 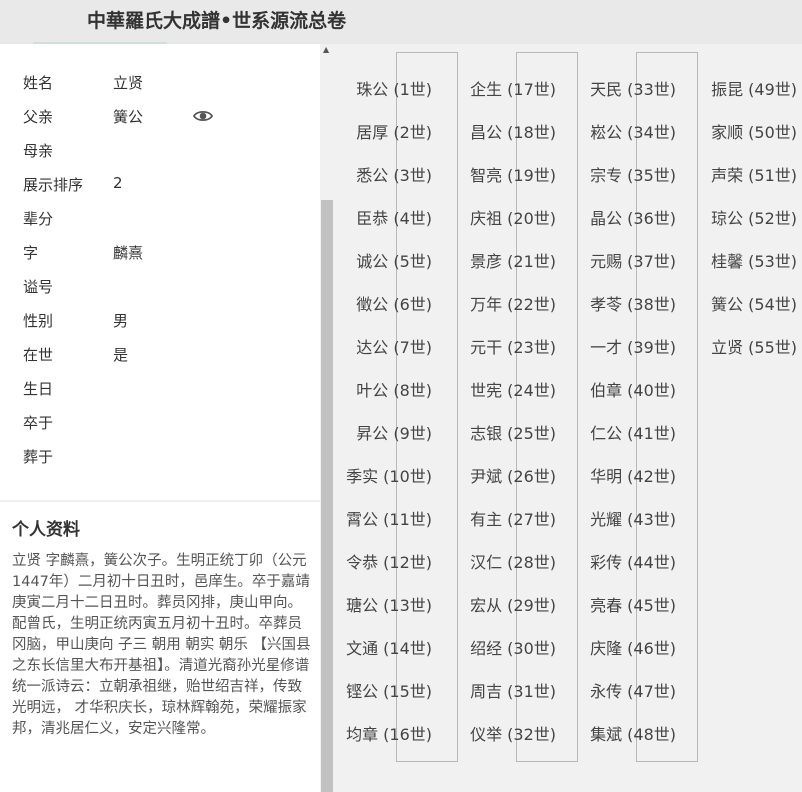 I want to click on field-label: 卒于, so click(x=38, y=423).